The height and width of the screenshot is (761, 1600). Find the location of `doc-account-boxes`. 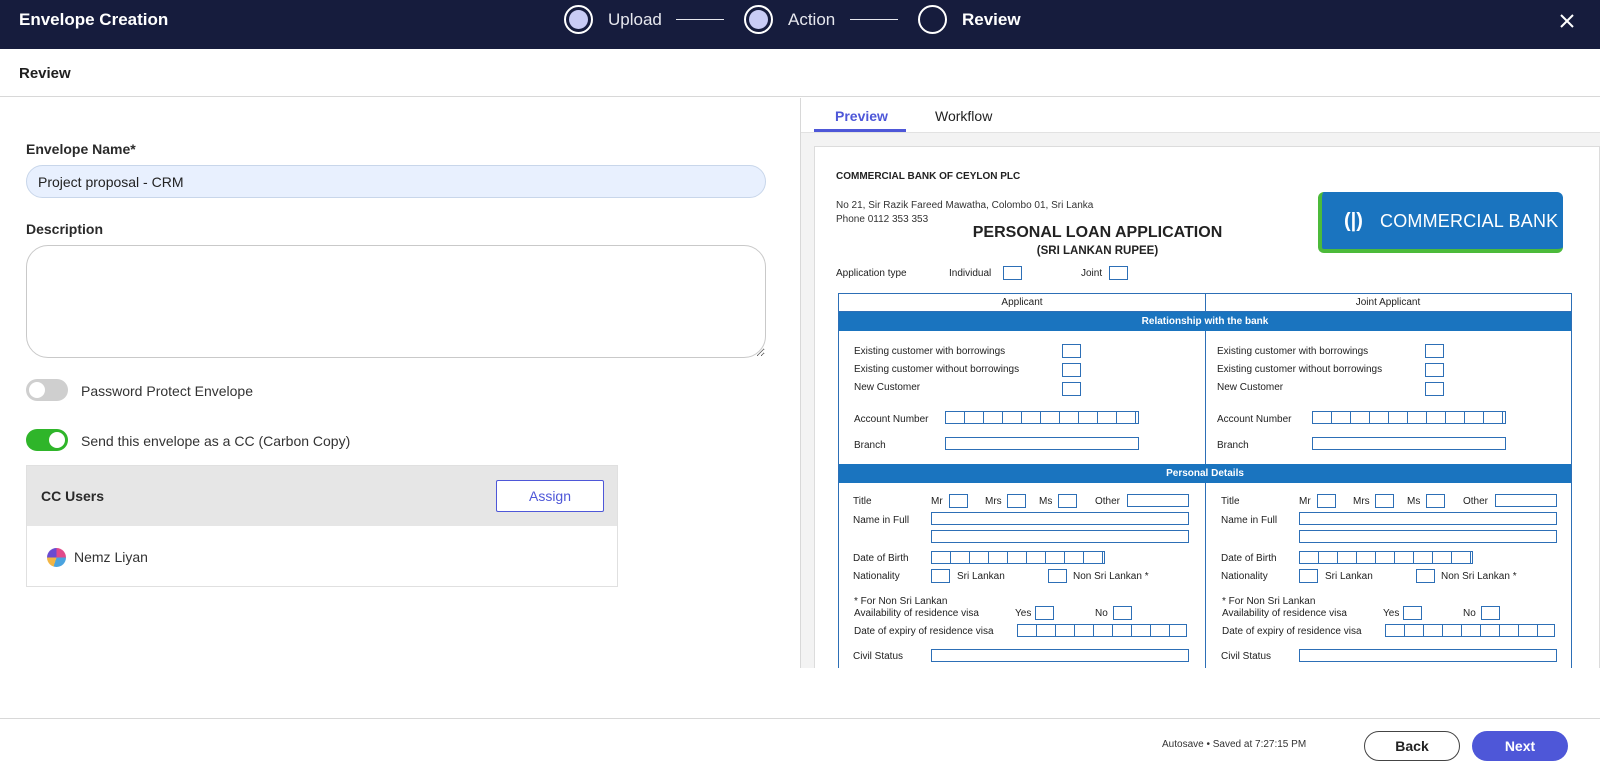

doc-account-boxes is located at coordinates (1042, 417).